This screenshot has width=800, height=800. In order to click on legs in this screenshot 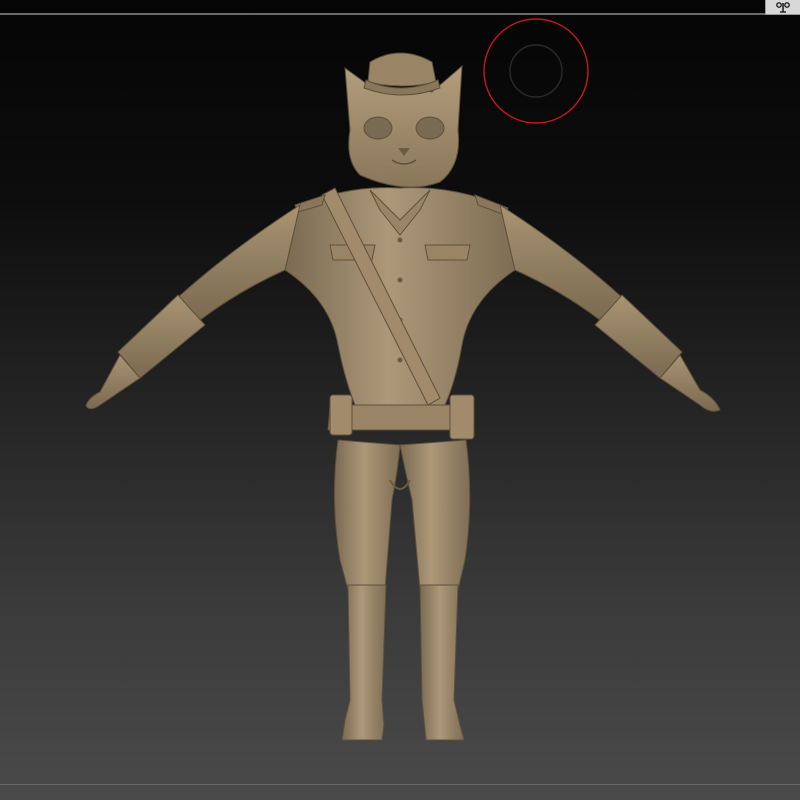, I will do `click(402, 590)`.